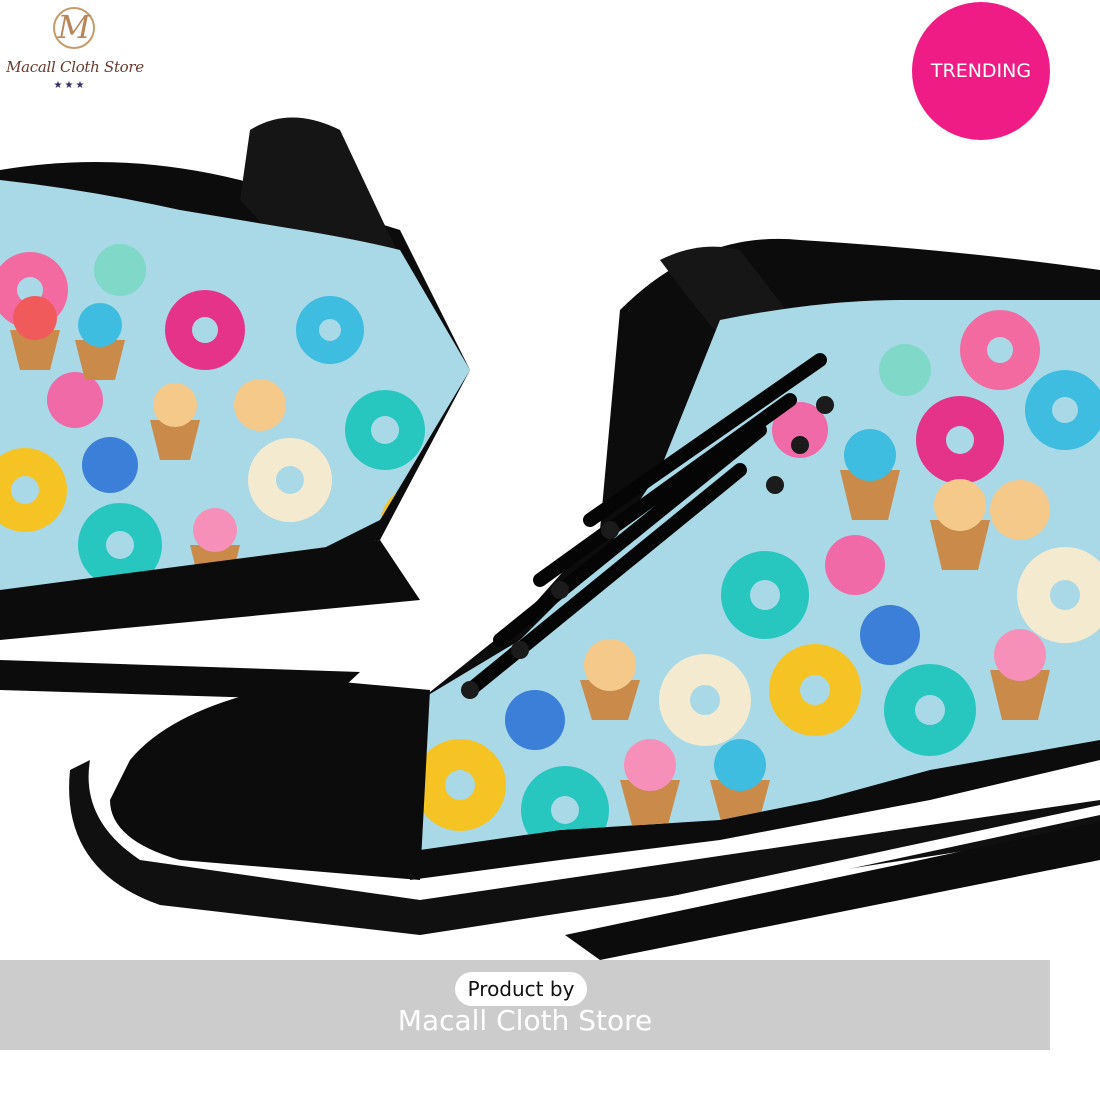  I want to click on caption-product-by: Product by, so click(521, 989).